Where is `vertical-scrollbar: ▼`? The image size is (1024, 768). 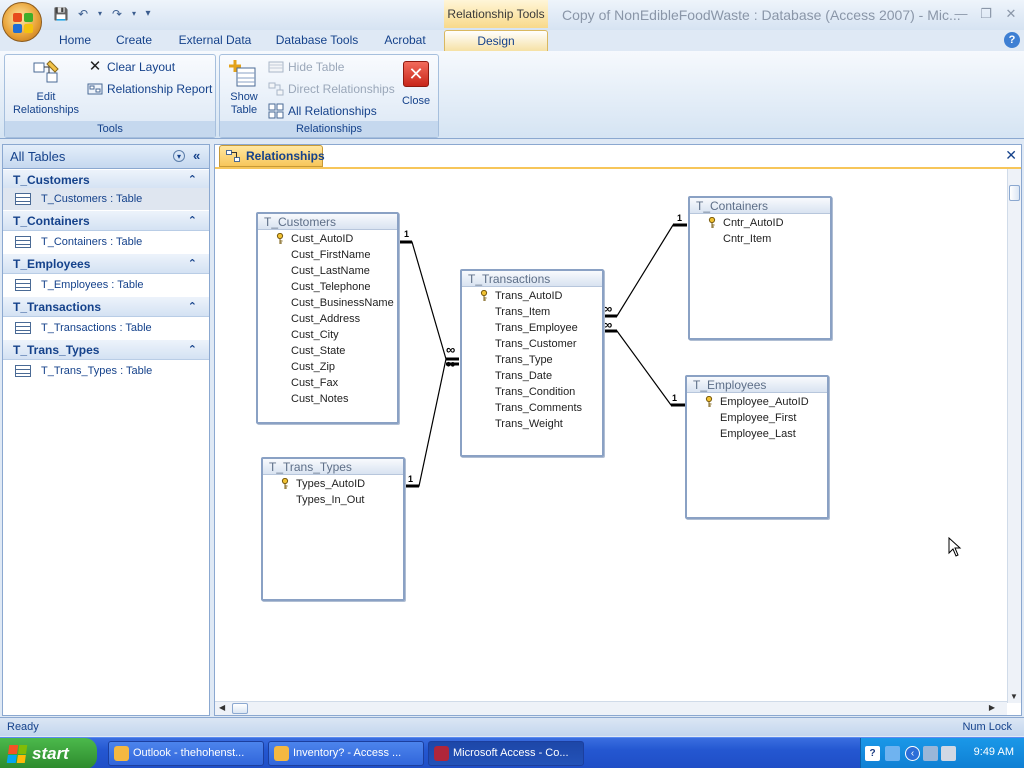 vertical-scrollbar: ▼ is located at coordinates (1014, 436).